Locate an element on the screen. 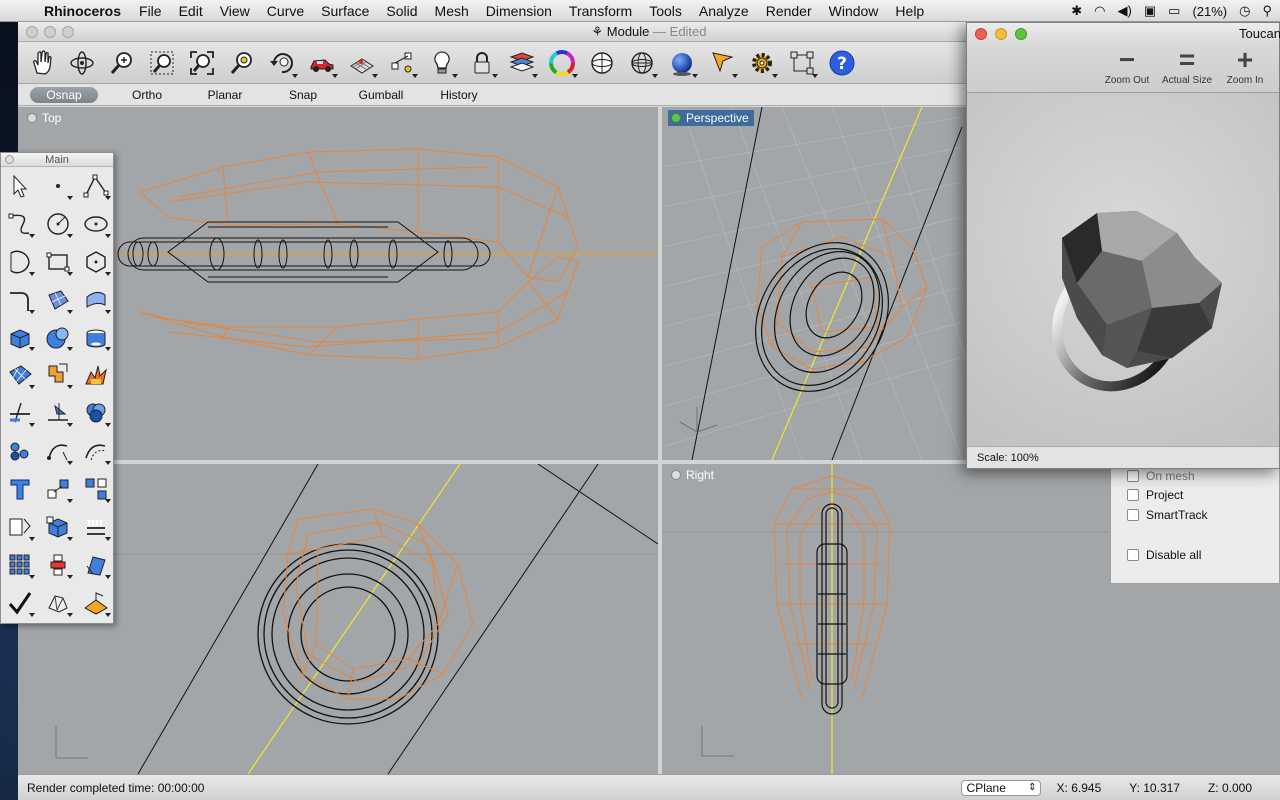 The image size is (1280, 800). array-icon is located at coordinates (96, 489).